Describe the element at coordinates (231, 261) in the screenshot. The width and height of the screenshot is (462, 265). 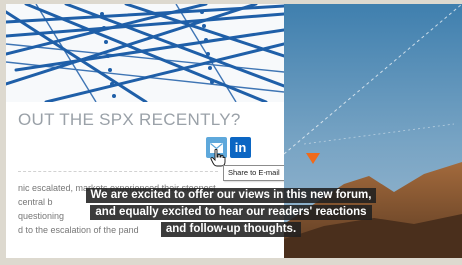
I see `frame-edge-bottom` at that location.